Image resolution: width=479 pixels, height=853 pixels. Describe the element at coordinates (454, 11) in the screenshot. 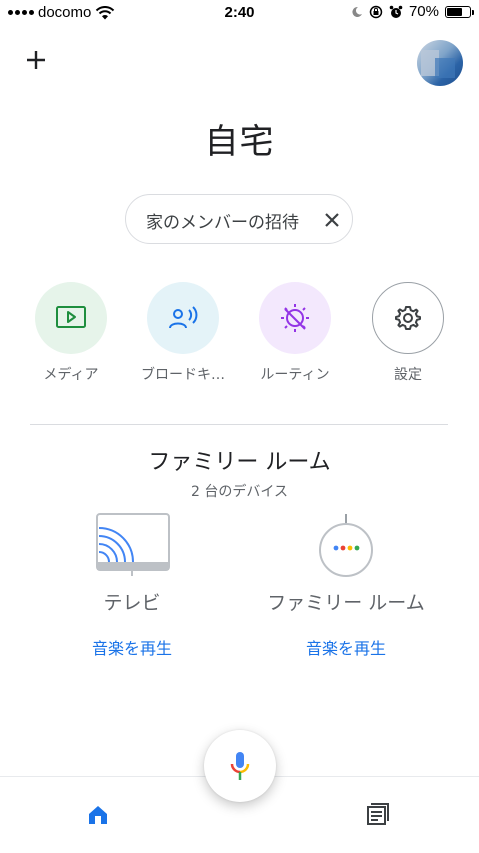

I see `battery-fill` at that location.